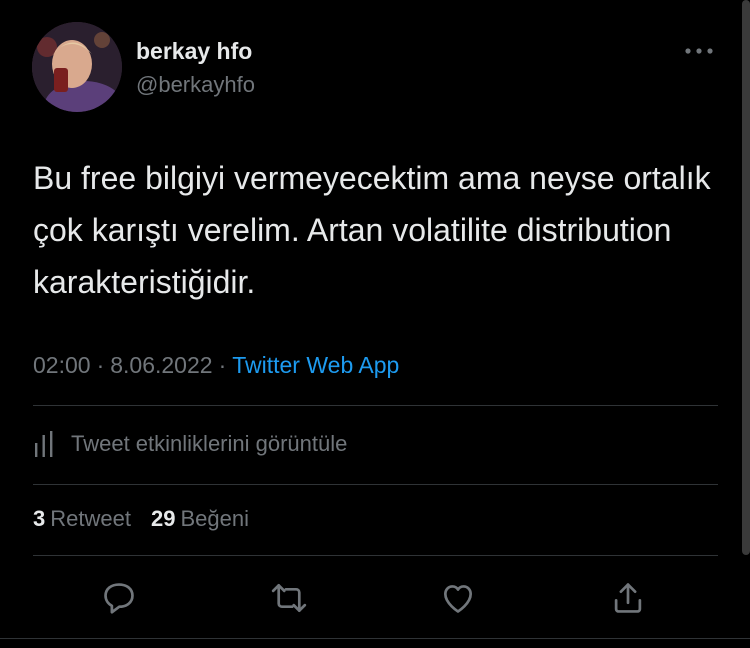  I want to click on scrollbar, so click(746, 277).